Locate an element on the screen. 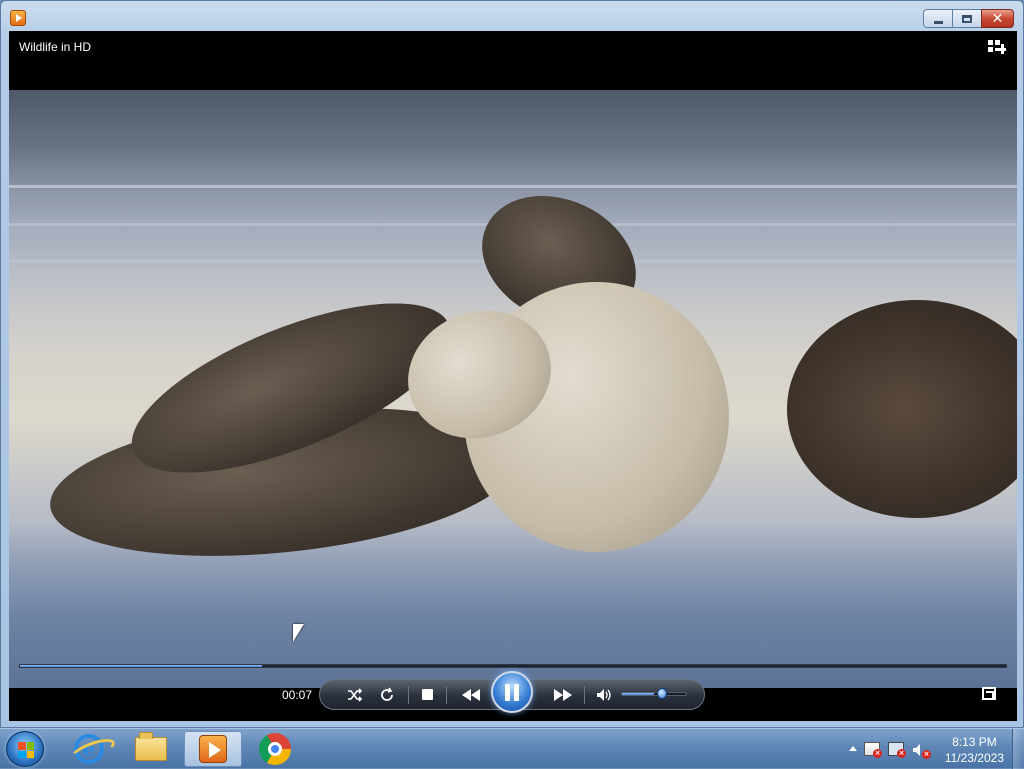 The height and width of the screenshot is (769, 1024). start-button is located at coordinates (25, 749).